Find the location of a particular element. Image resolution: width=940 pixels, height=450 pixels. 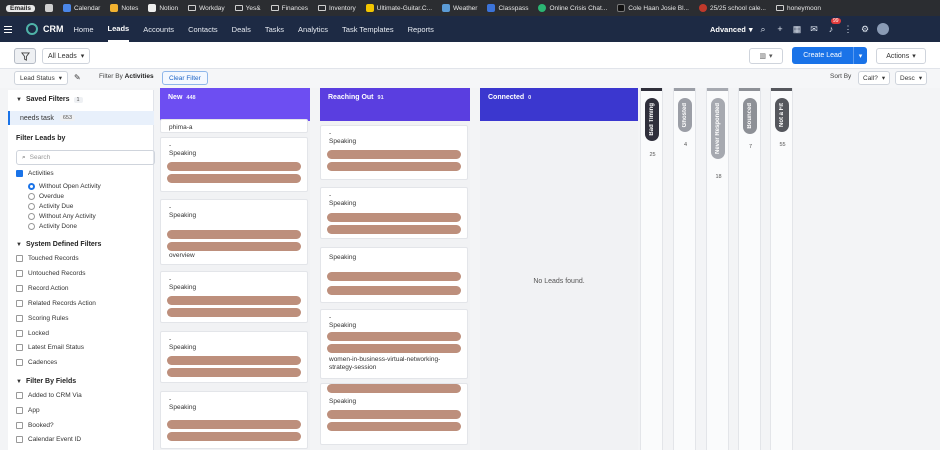

bookmark-notes: Notes is located at coordinates (124, 8).